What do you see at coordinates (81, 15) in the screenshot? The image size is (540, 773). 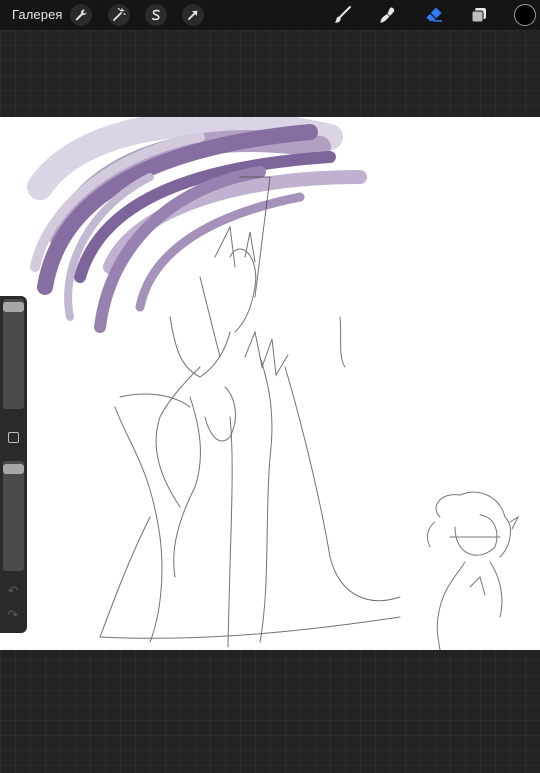 I see `actions-wrench-icon` at bounding box center [81, 15].